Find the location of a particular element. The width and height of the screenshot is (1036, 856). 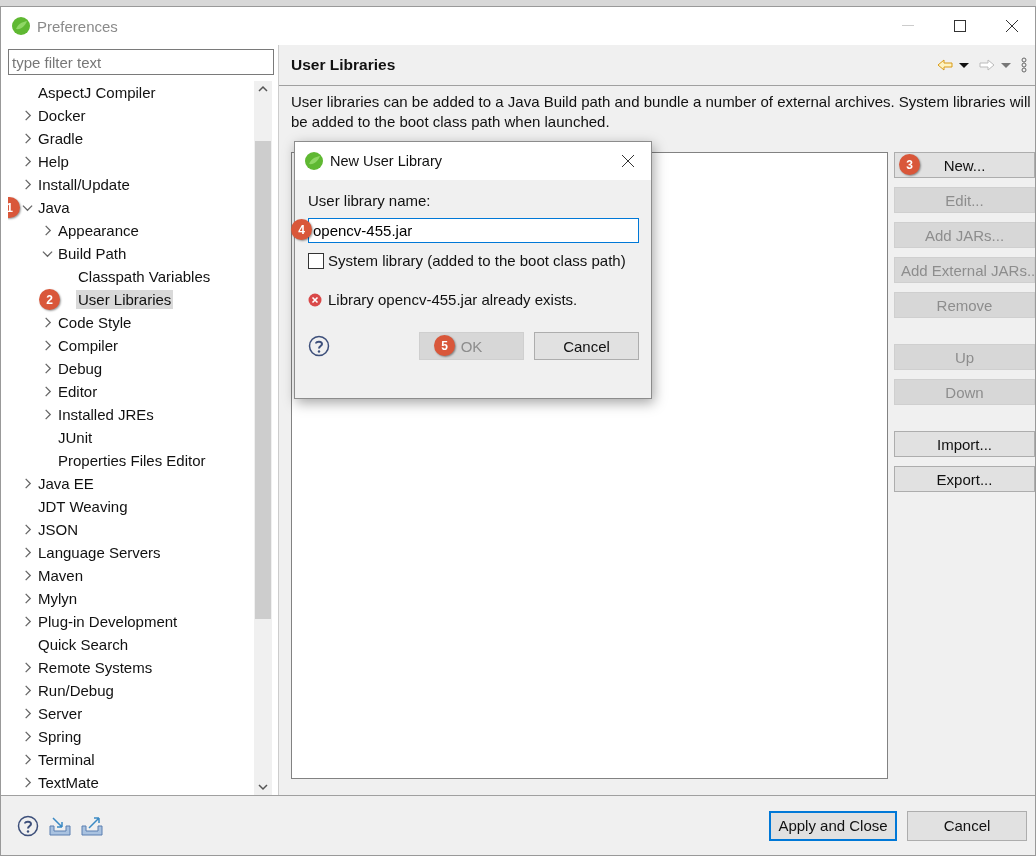

tree-item: Editor is located at coordinates (78, 391).